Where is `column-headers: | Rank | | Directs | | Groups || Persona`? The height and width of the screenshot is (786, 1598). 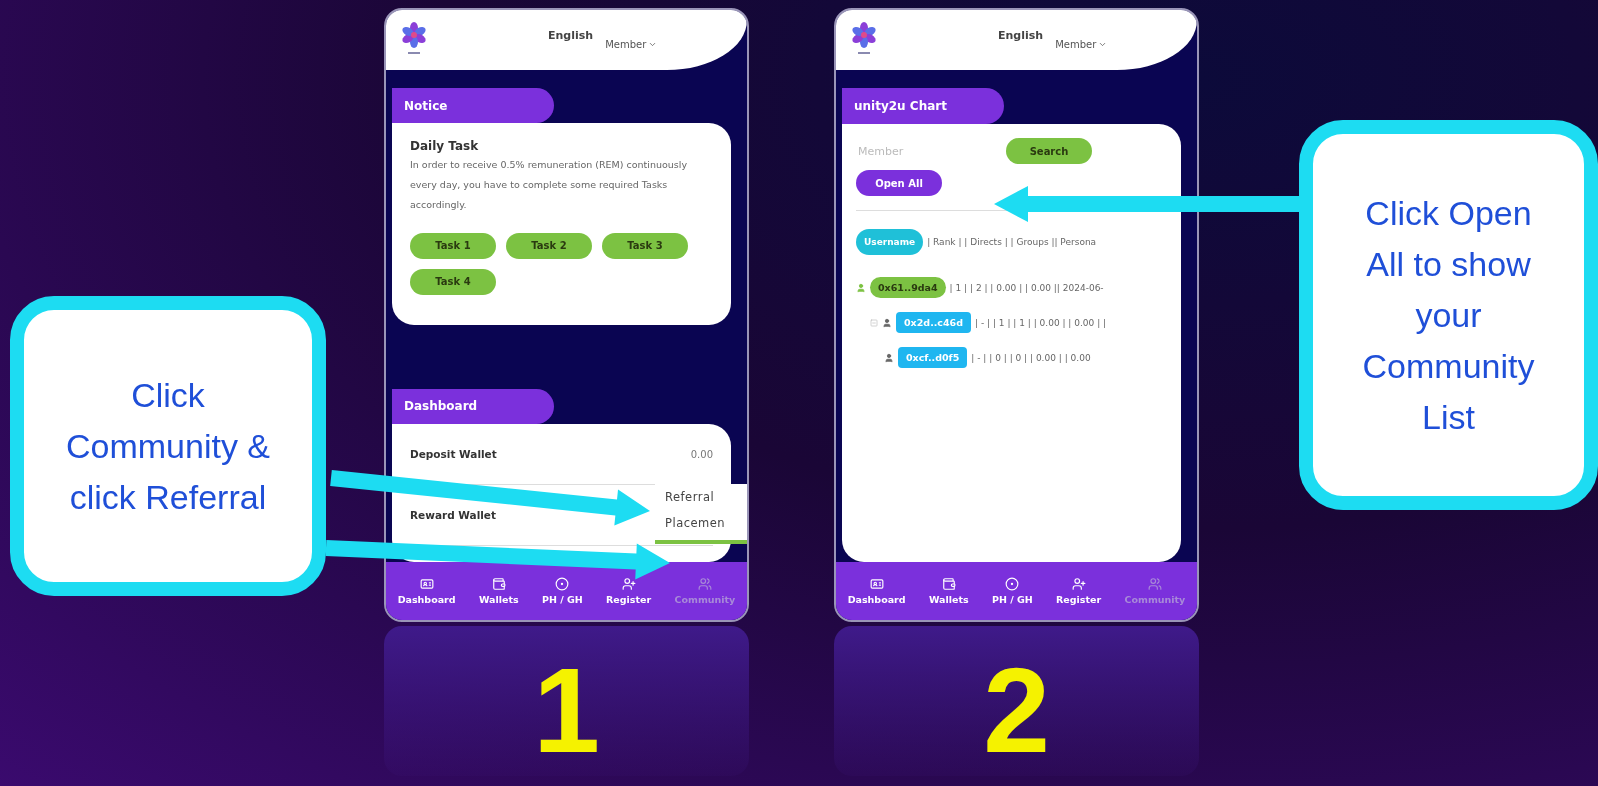
column-headers: | Rank | | Directs | | Groups || Persona is located at coordinates (1012, 242).